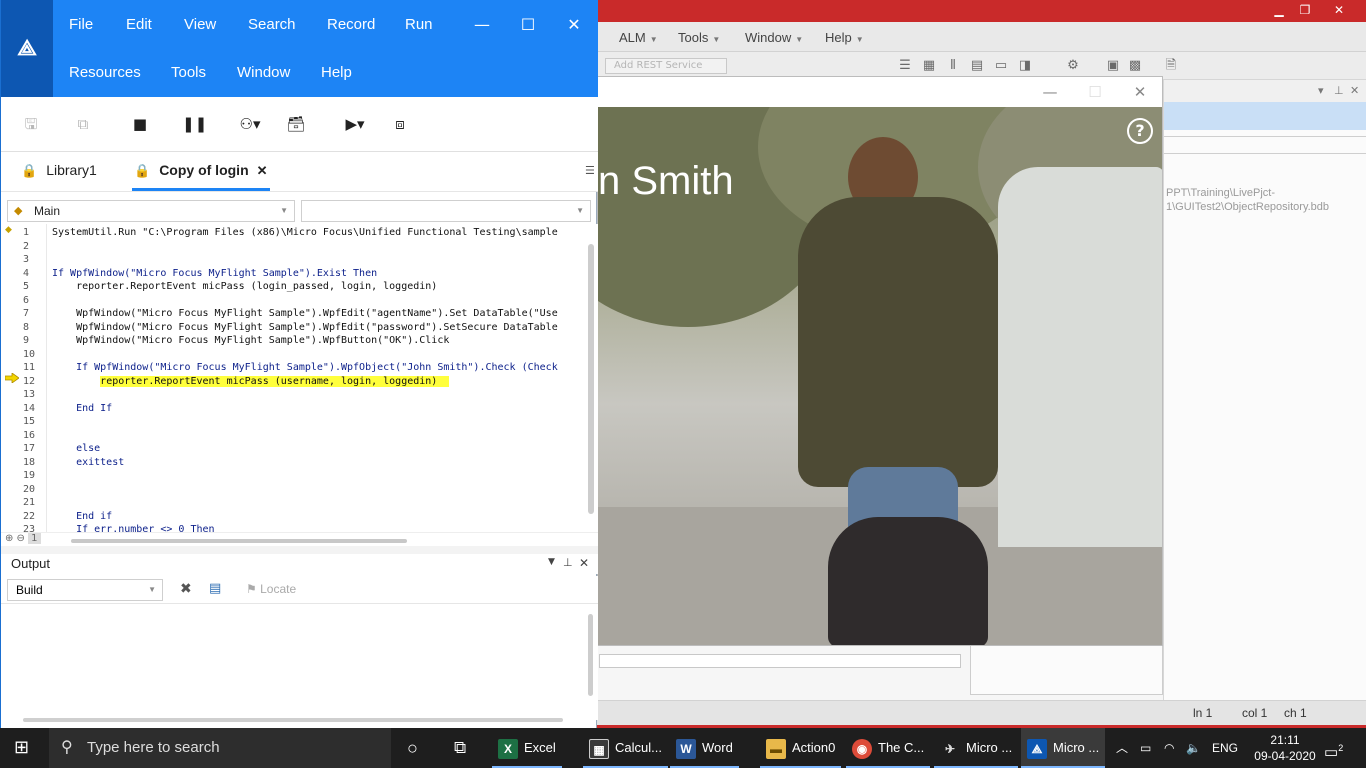 The width and height of the screenshot is (1366, 768). Describe the element at coordinates (220, 748) in the screenshot. I see `taskbar-search-box: ⚲ Type here to search` at that location.